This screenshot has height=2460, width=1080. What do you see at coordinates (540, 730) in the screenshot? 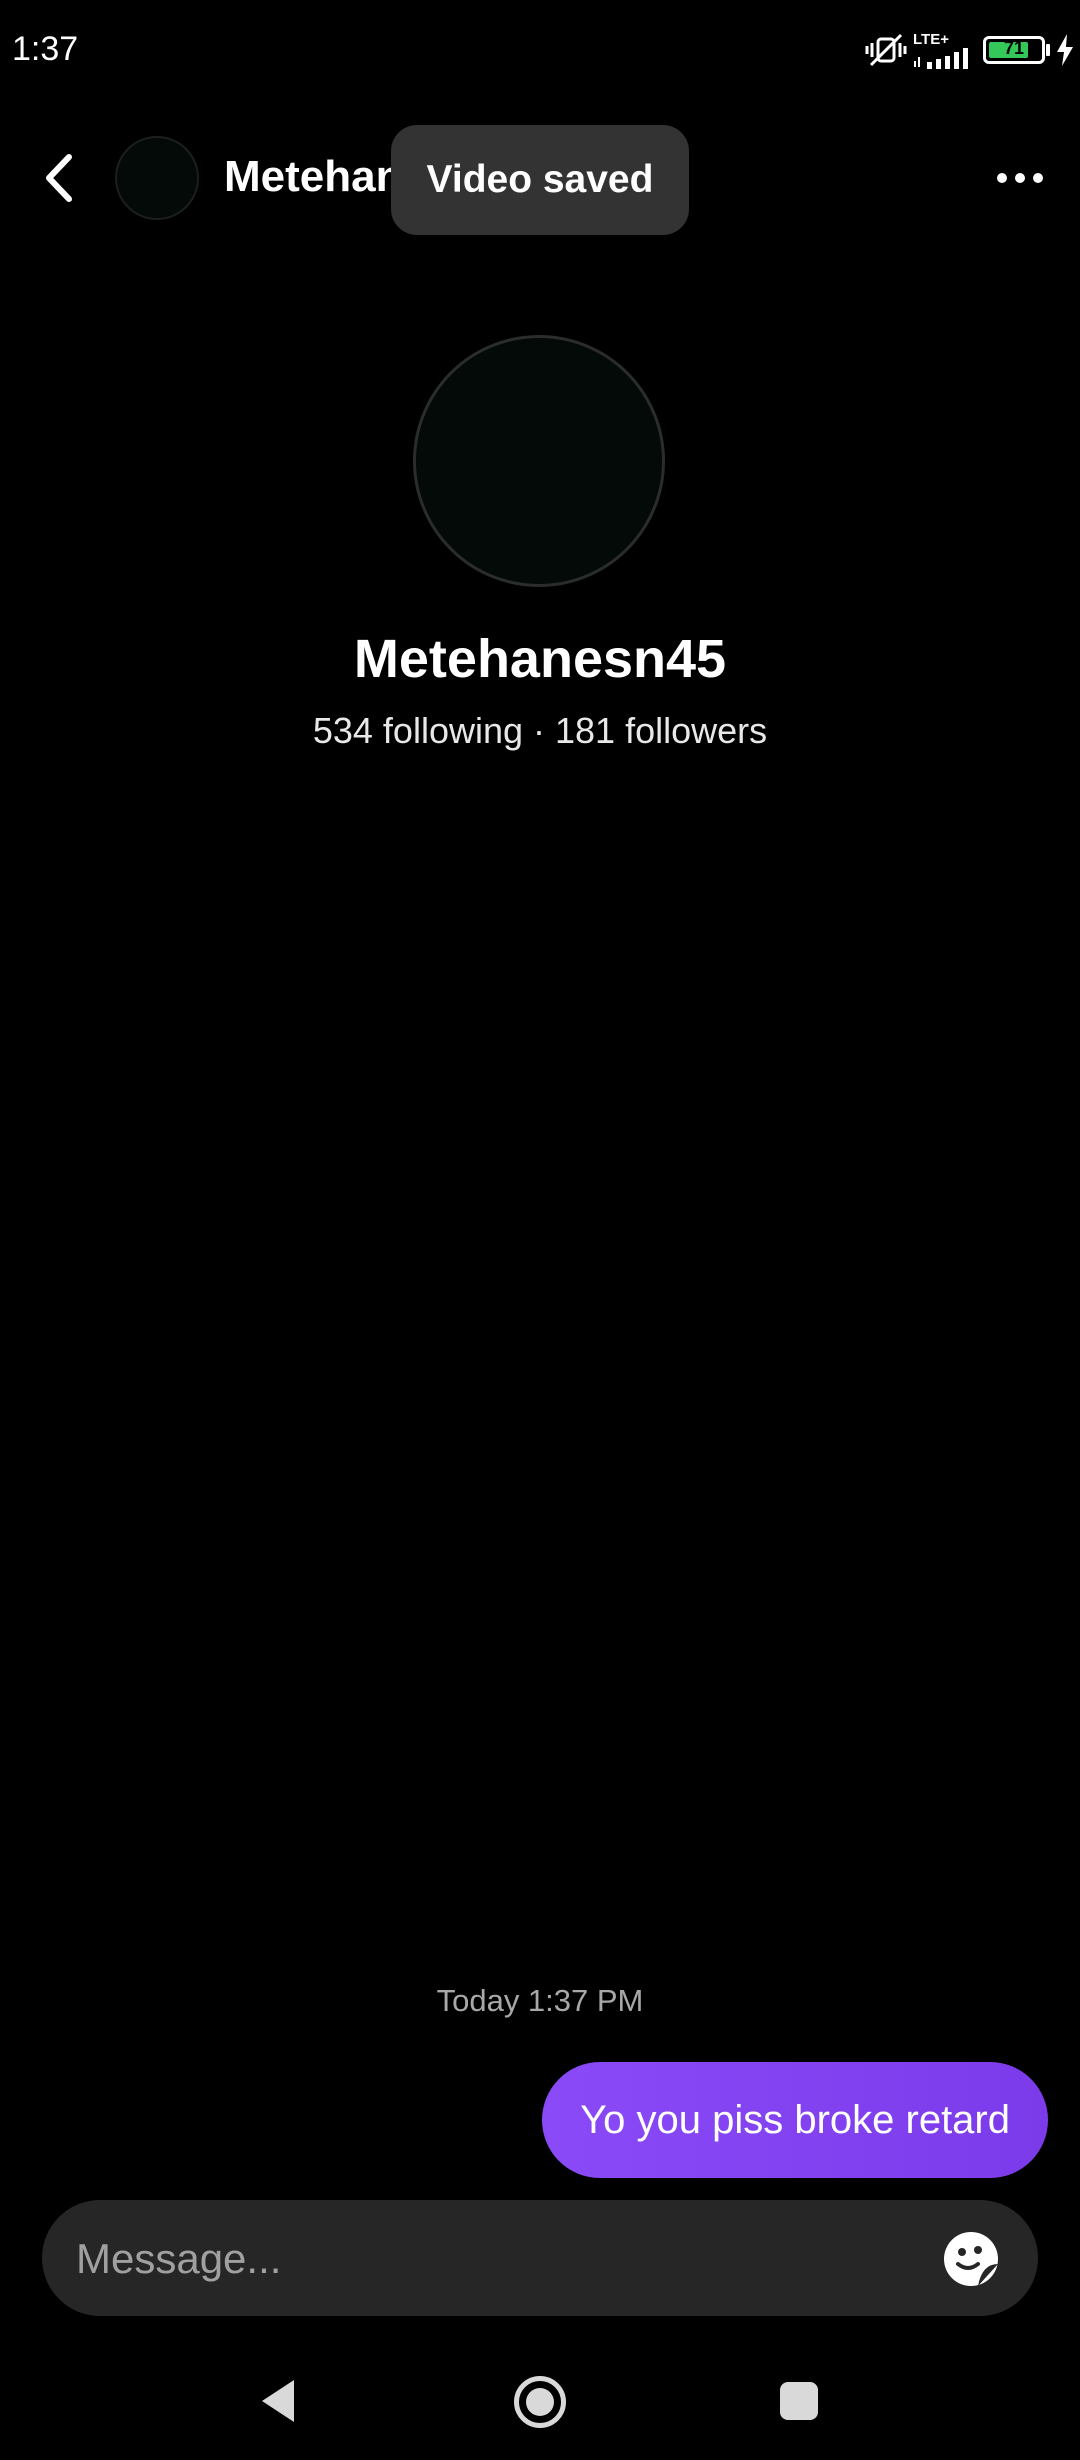
I see `profile-stats: 534 following · 181 followers` at bounding box center [540, 730].